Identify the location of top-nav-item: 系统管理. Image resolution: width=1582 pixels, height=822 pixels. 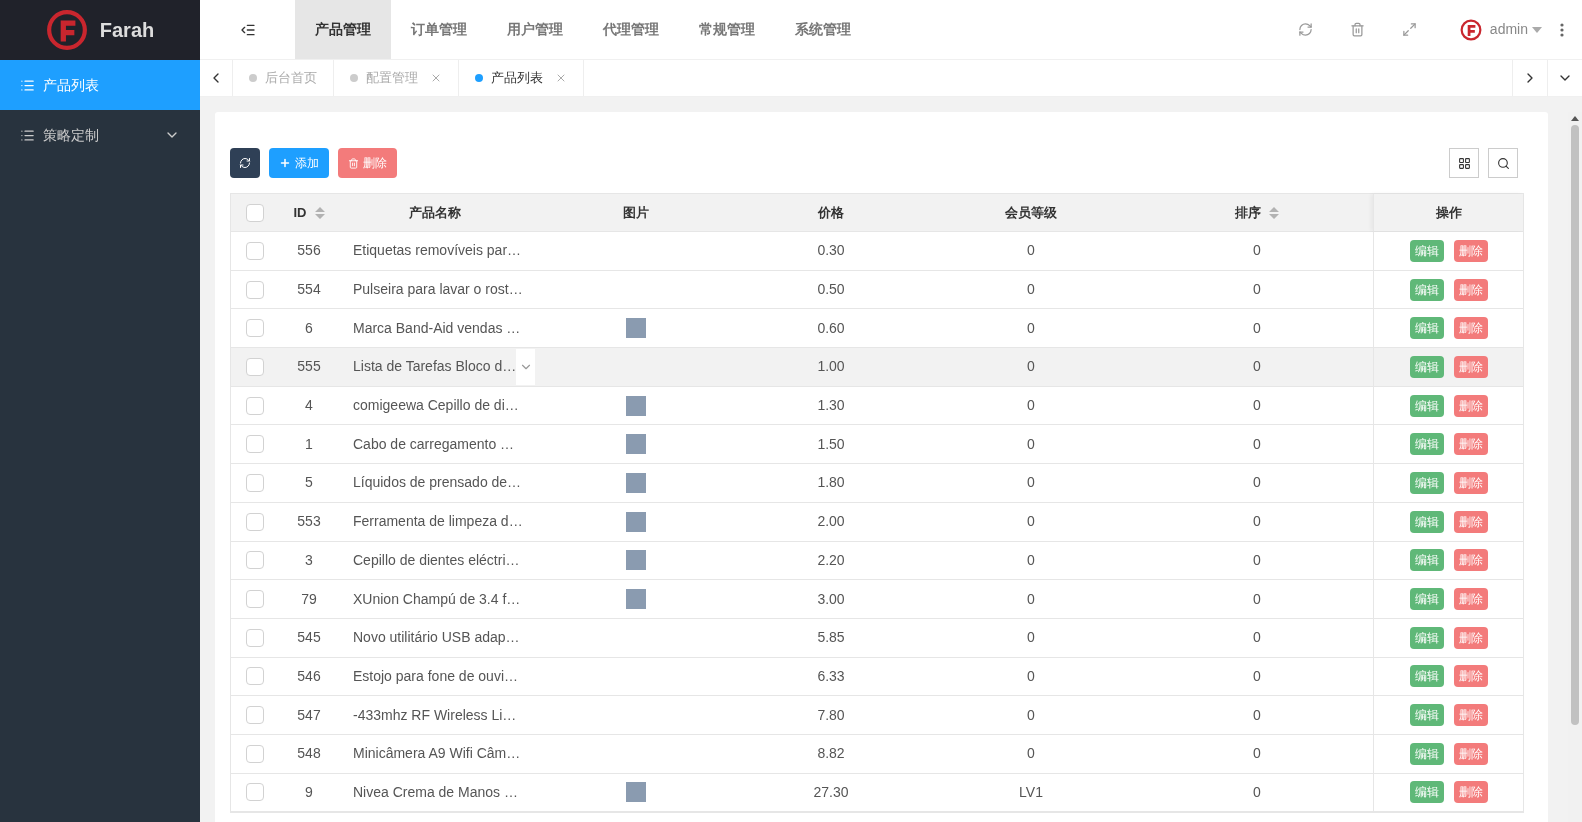
(823, 29).